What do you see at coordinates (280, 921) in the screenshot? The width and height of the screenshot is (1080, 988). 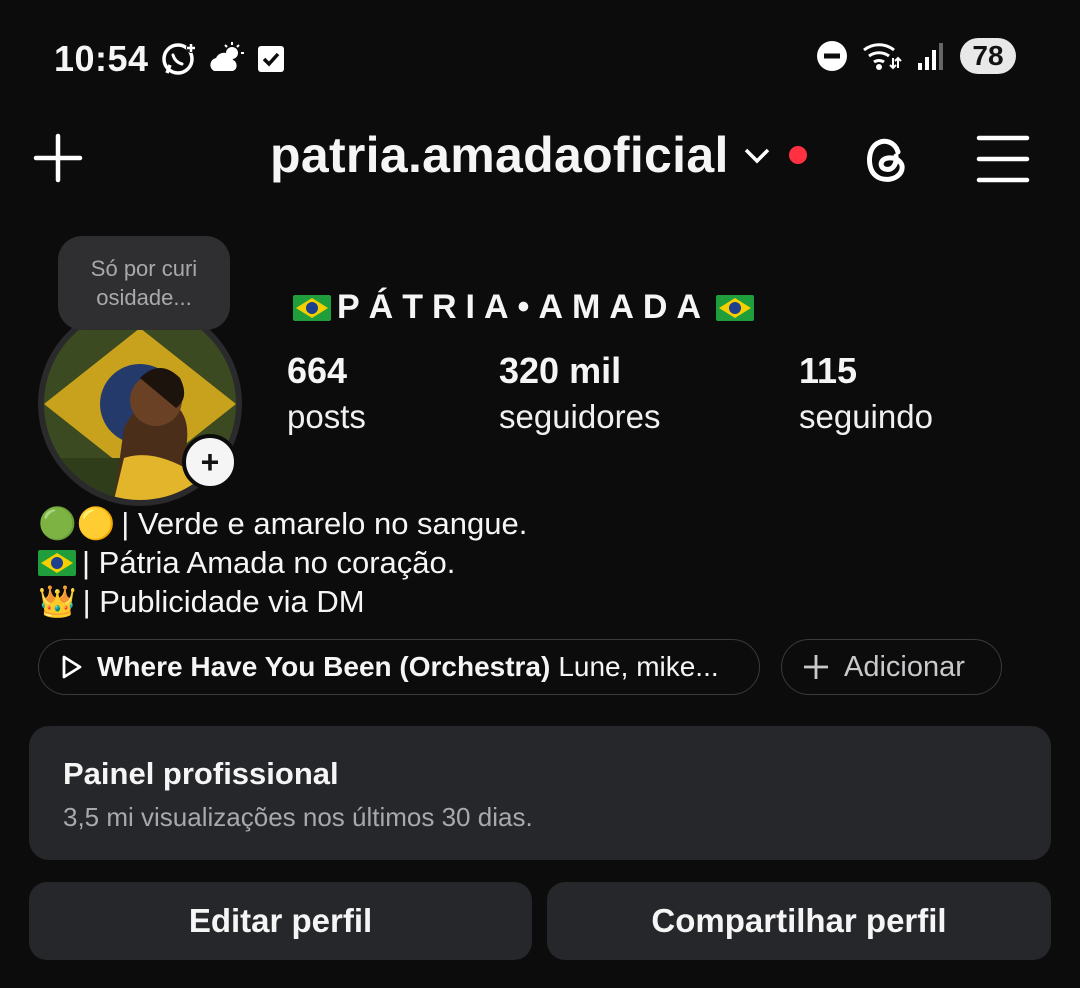 I see `edit-profile-button: Editar perfil` at bounding box center [280, 921].